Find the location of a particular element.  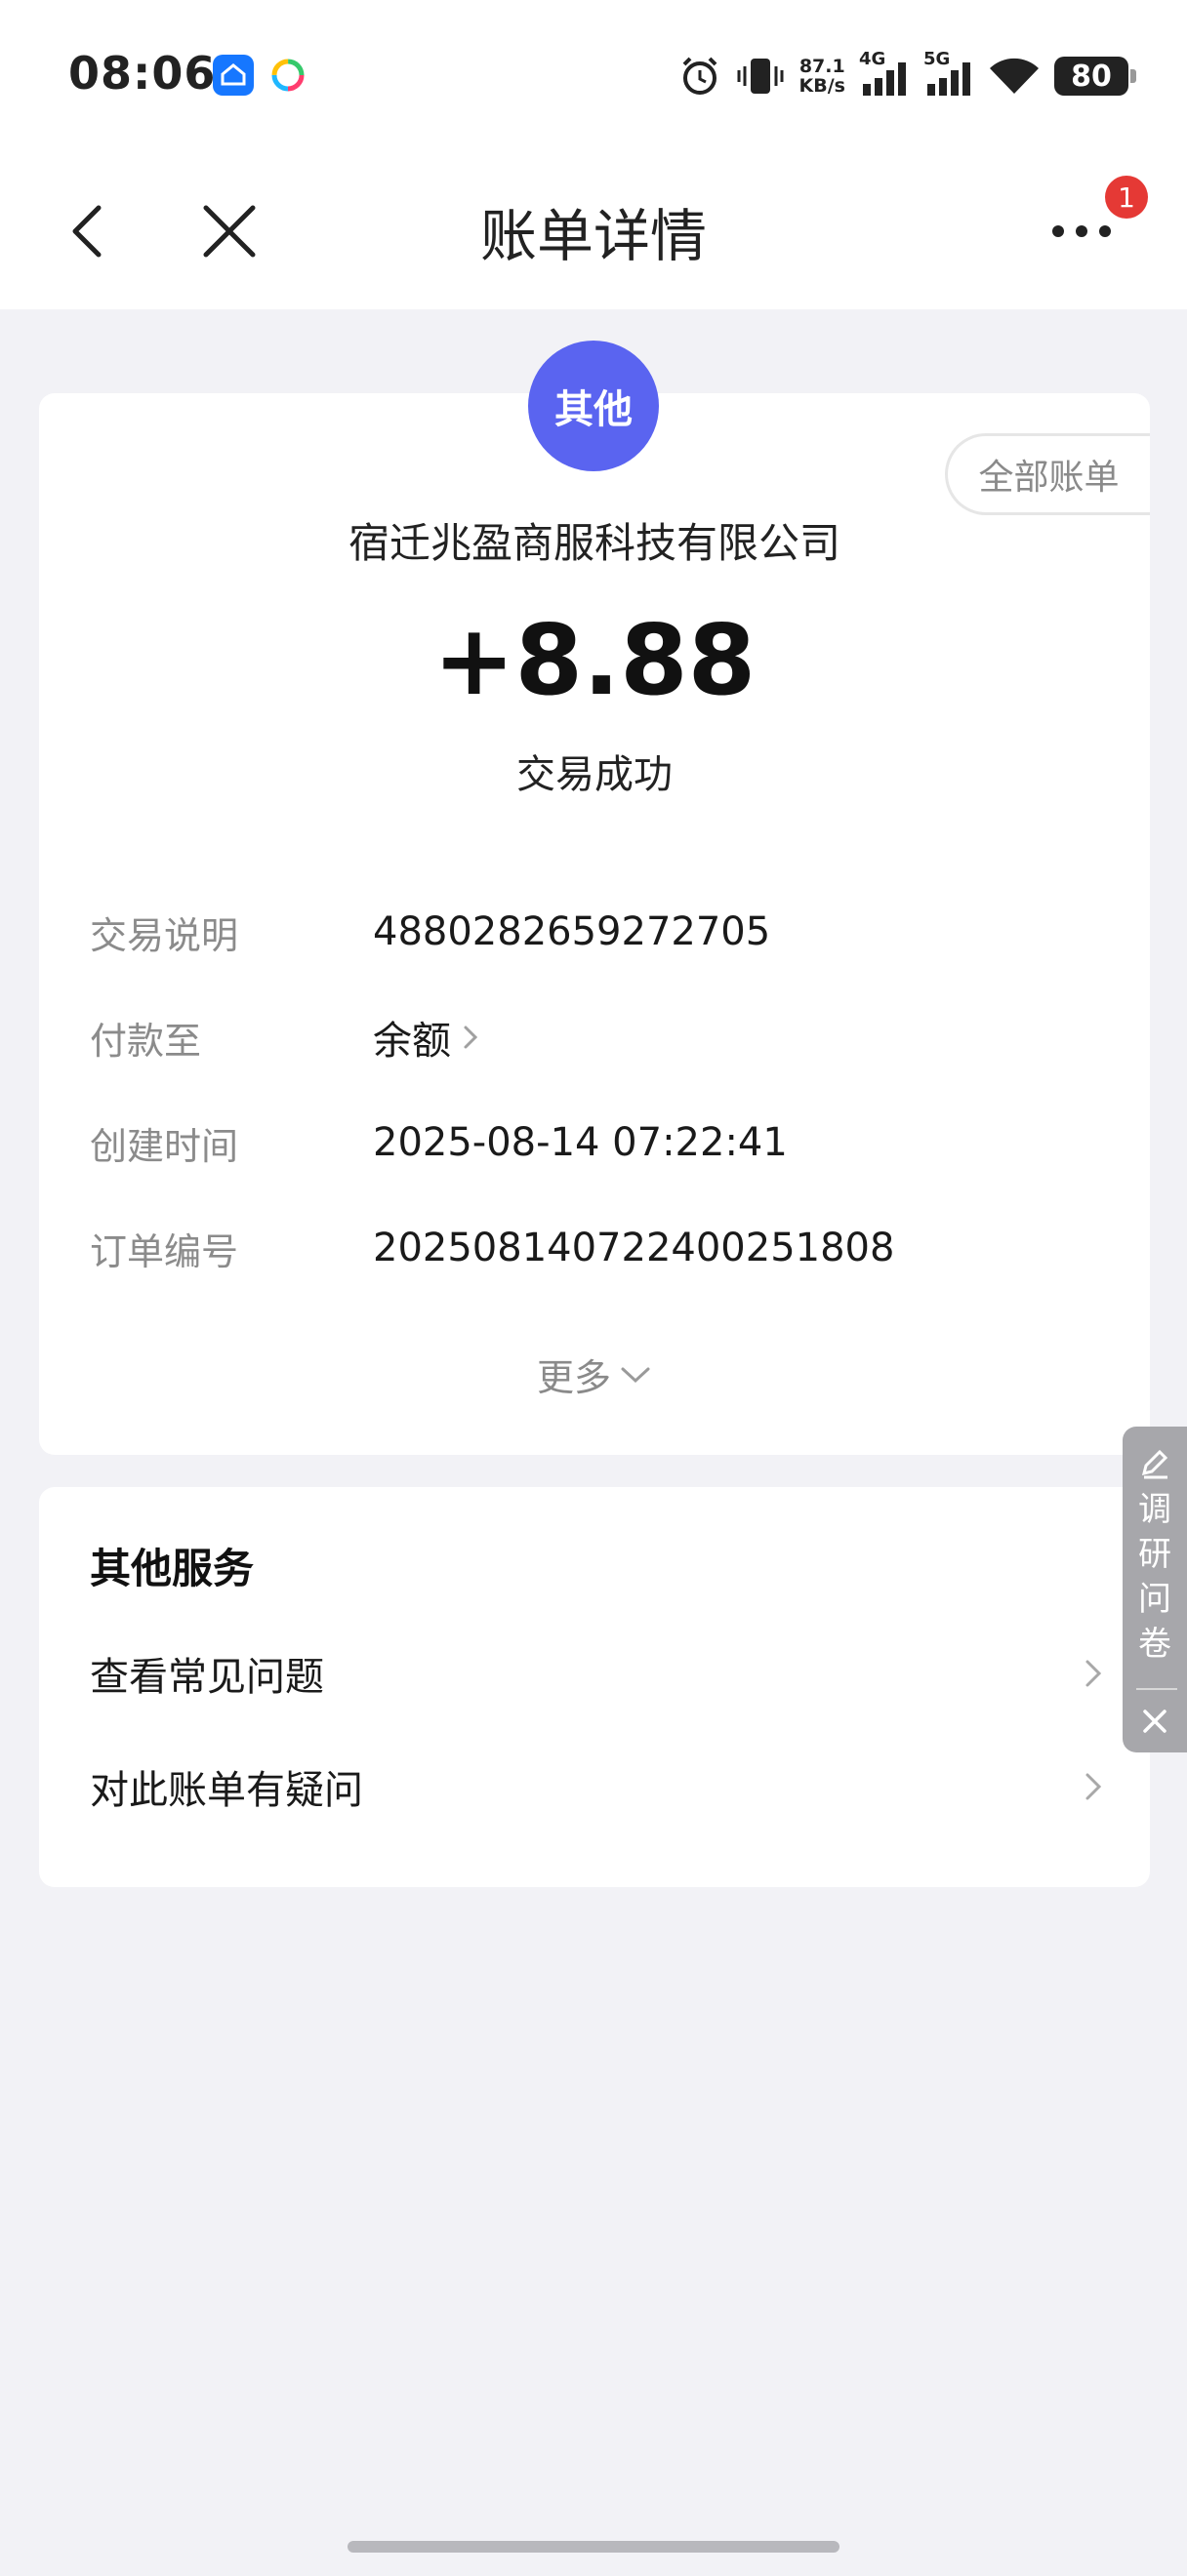

survey-label: 调研问卷 is located at coordinates (1154, 1577).